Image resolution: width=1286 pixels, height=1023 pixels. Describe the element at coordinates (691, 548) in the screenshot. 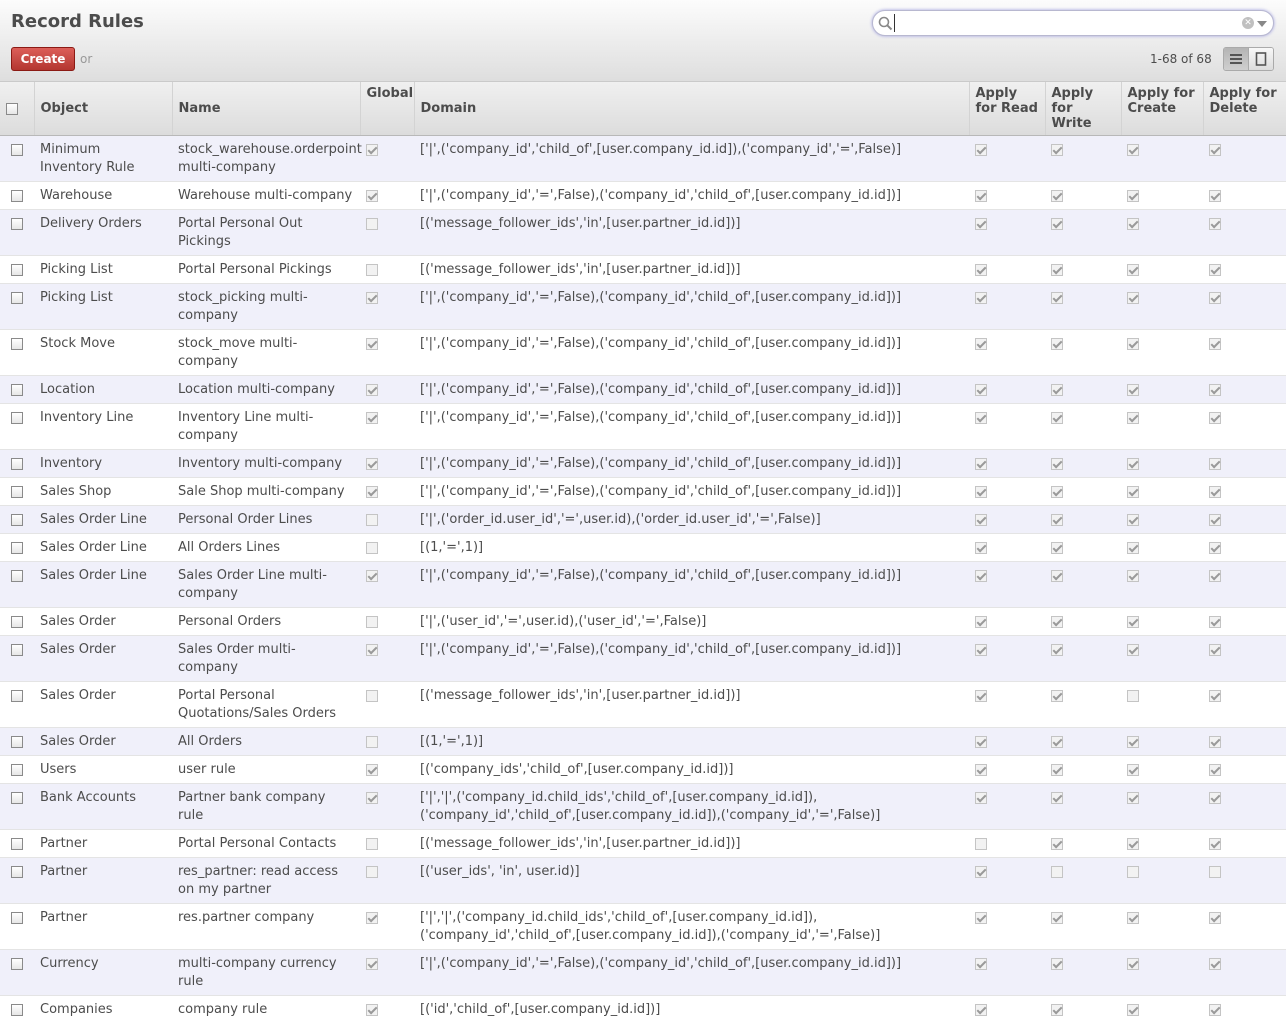

I see `domain-cell: [(1,'=',1)]` at that location.